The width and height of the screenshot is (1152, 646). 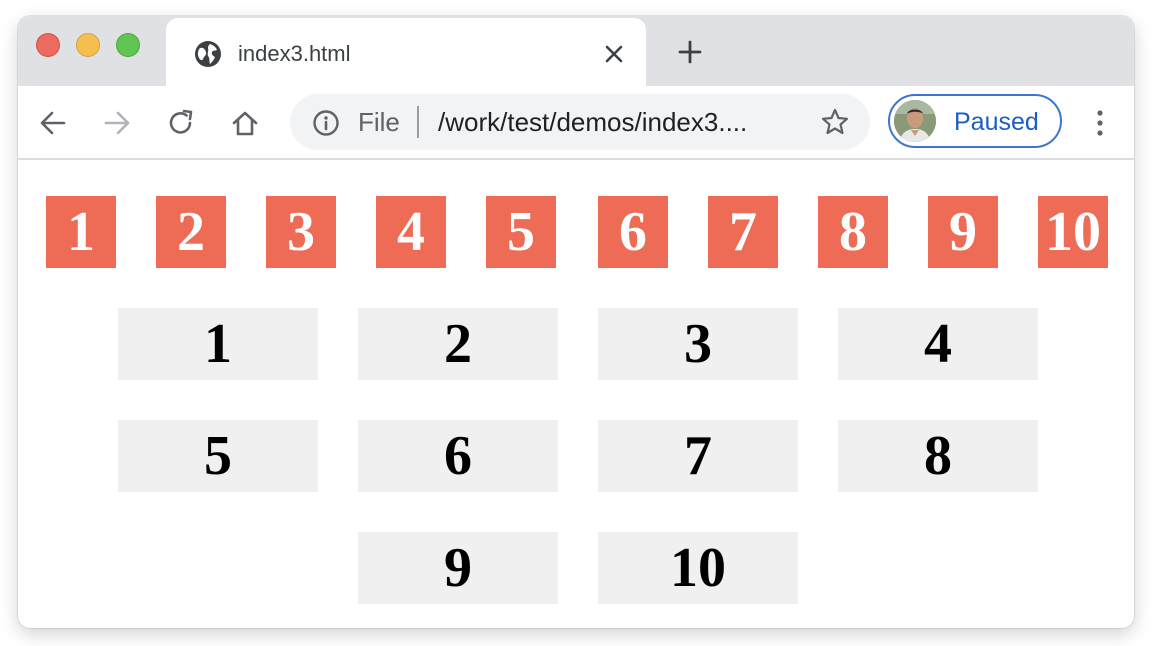 I want to click on tab-strip: index3.html, so click(x=576, y=51).